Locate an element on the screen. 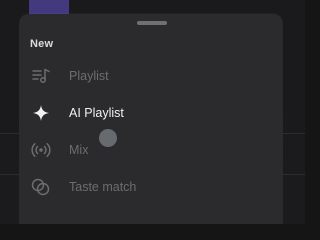 The width and height of the screenshot is (320, 240). section-title: New is located at coordinates (42, 44).